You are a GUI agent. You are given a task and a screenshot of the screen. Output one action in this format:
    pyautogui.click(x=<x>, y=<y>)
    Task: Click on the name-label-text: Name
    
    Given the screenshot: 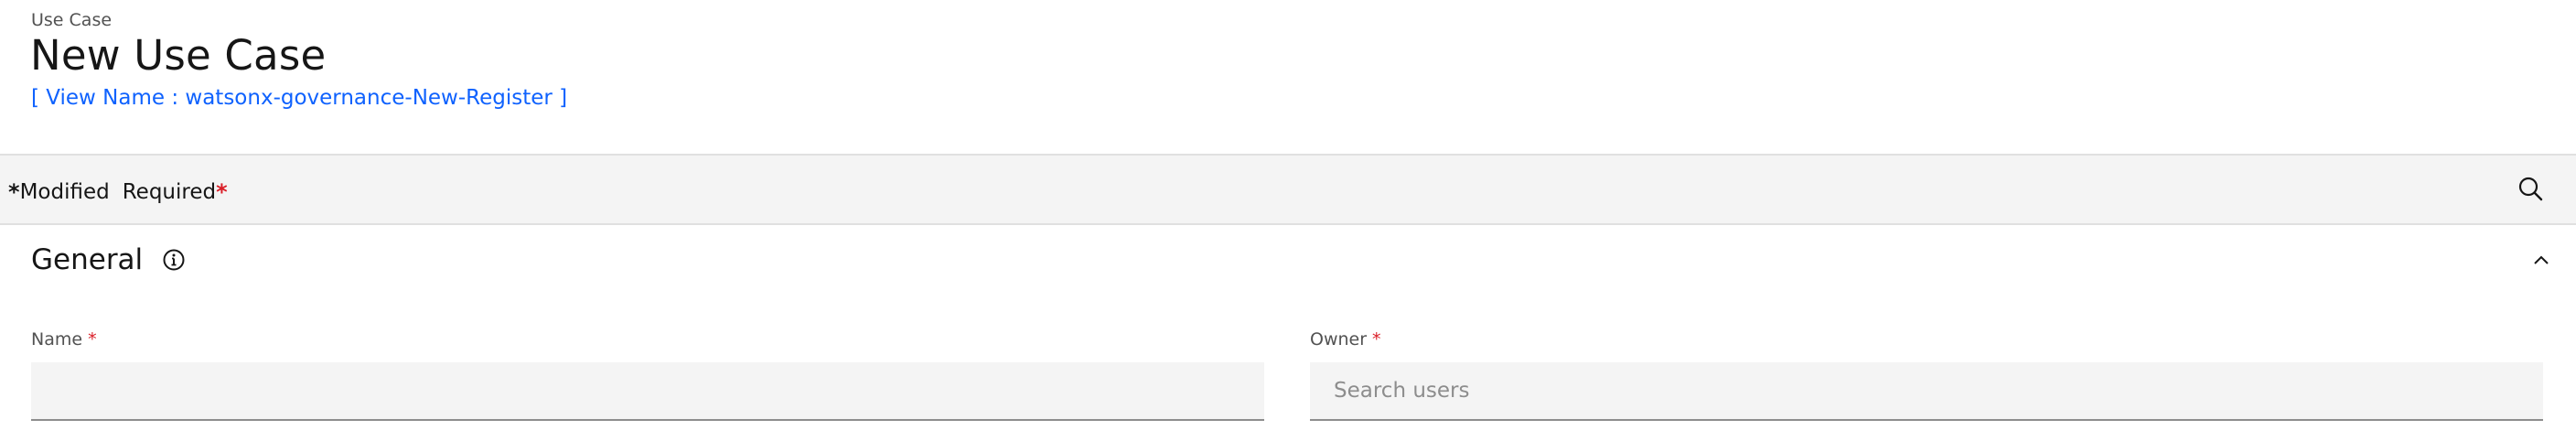 What is the action you would take?
    pyautogui.click(x=57, y=339)
    